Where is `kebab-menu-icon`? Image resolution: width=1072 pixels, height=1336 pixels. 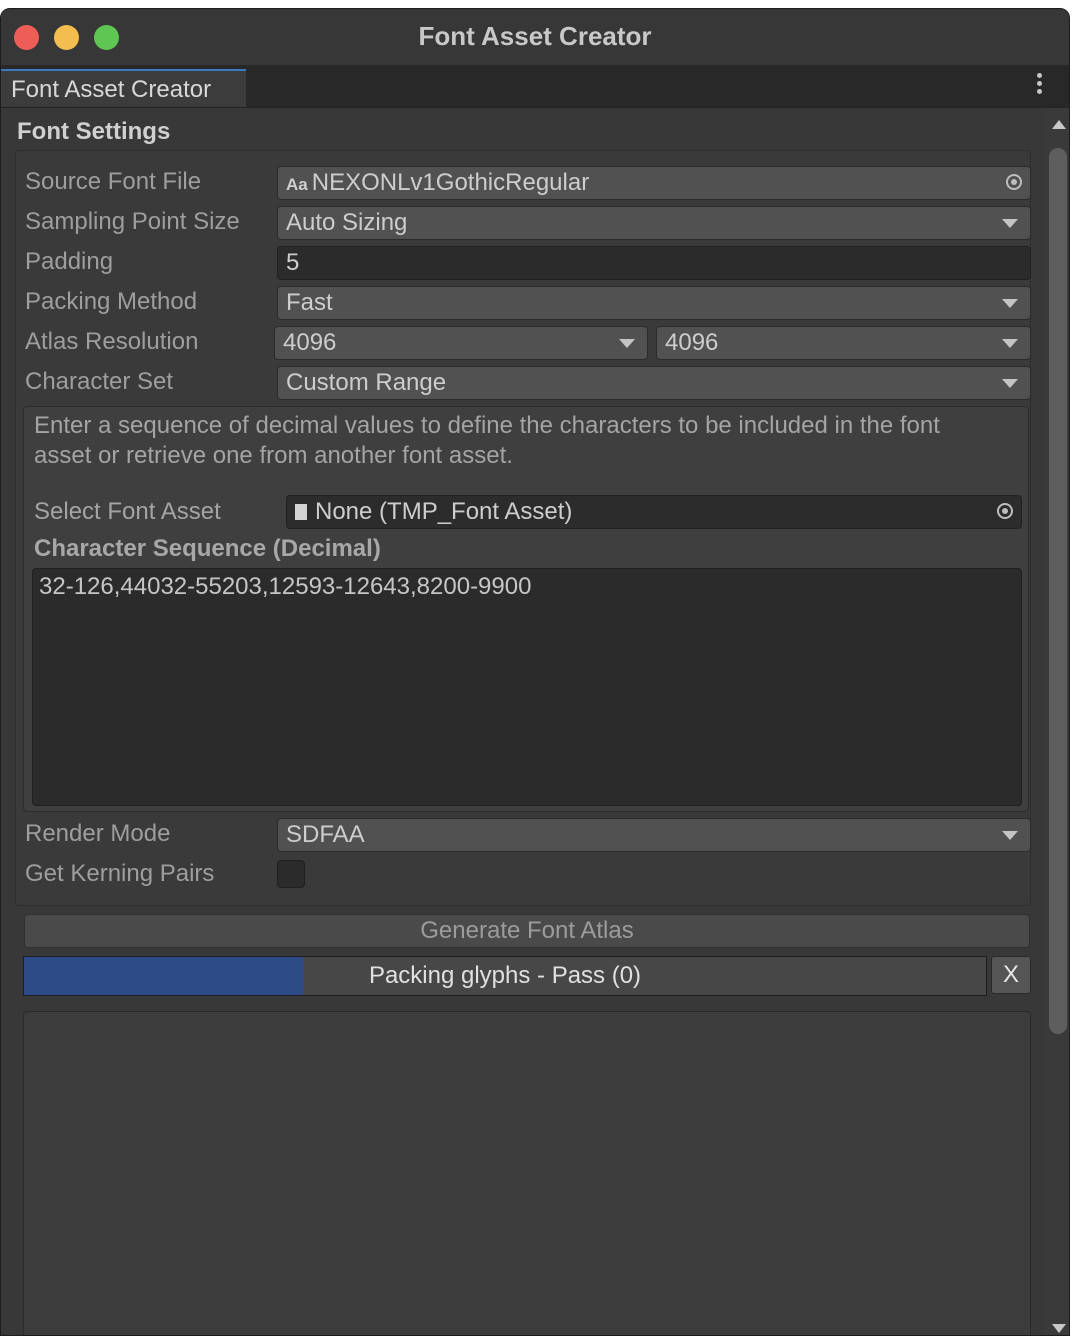
kebab-menu-icon is located at coordinates (1040, 85).